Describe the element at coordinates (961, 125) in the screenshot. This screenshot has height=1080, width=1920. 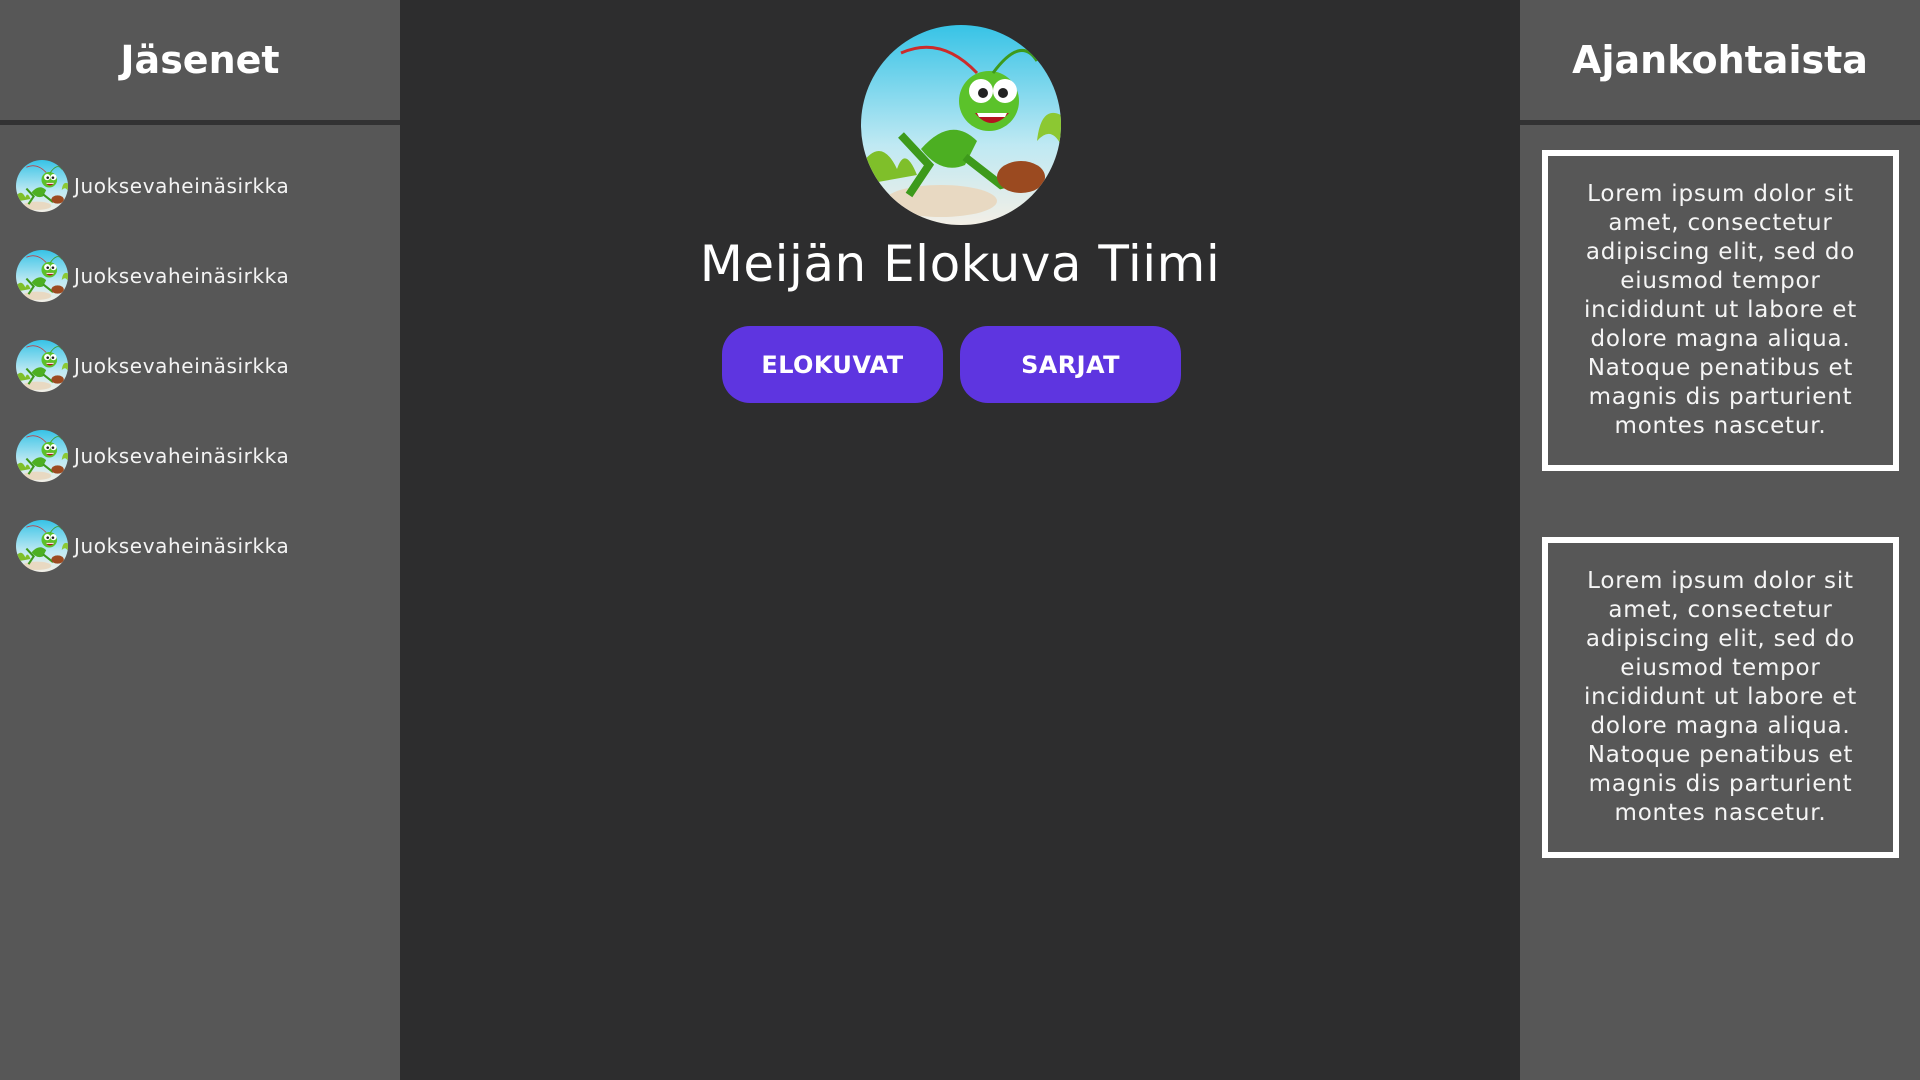
I see `grasshopper-logo-icon` at that location.